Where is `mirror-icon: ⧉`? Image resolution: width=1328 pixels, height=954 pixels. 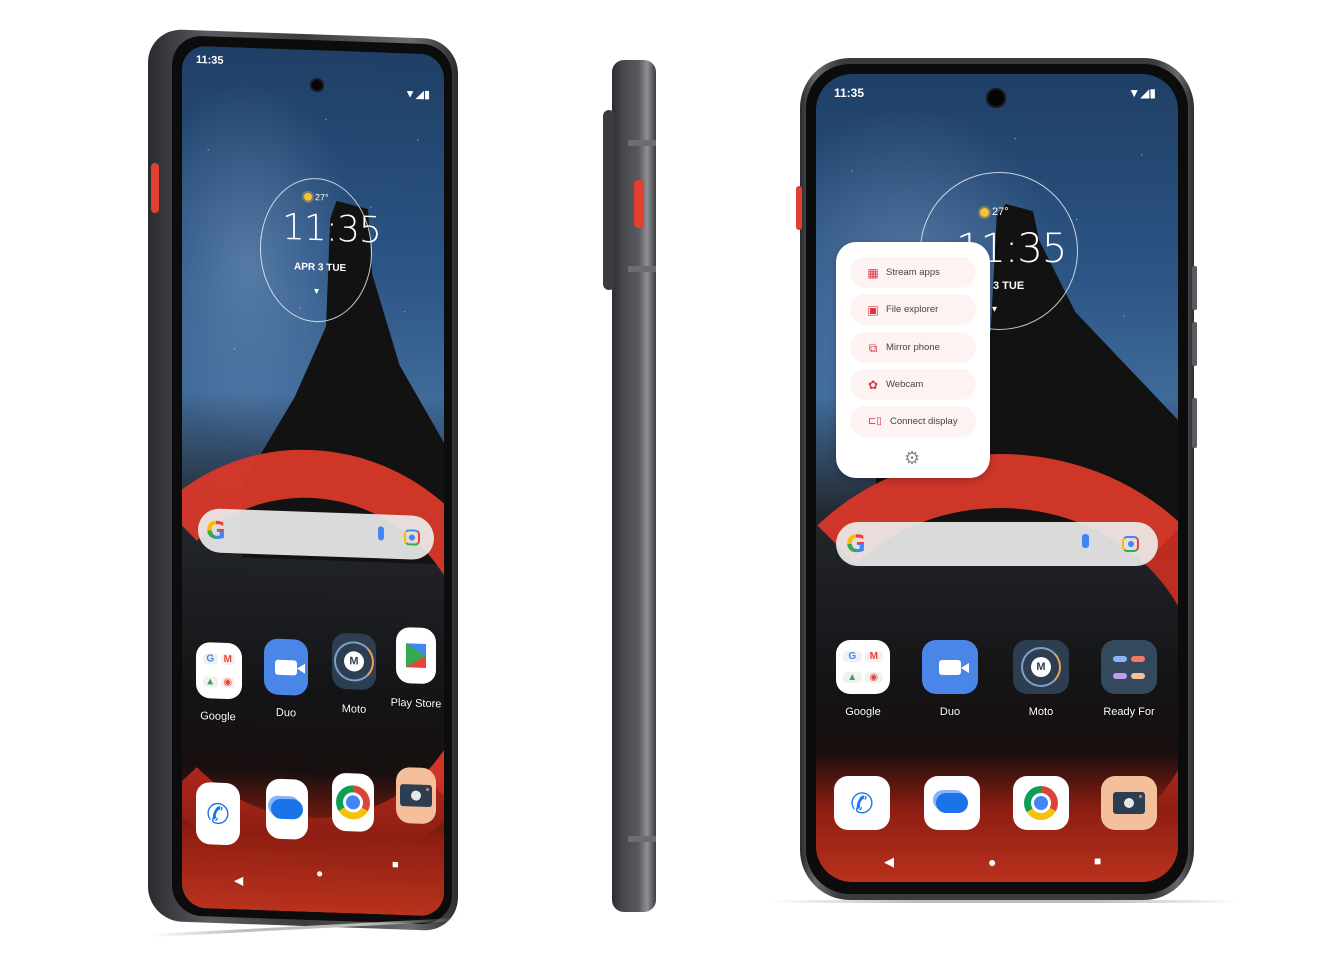 mirror-icon: ⧉ is located at coordinates (873, 347).